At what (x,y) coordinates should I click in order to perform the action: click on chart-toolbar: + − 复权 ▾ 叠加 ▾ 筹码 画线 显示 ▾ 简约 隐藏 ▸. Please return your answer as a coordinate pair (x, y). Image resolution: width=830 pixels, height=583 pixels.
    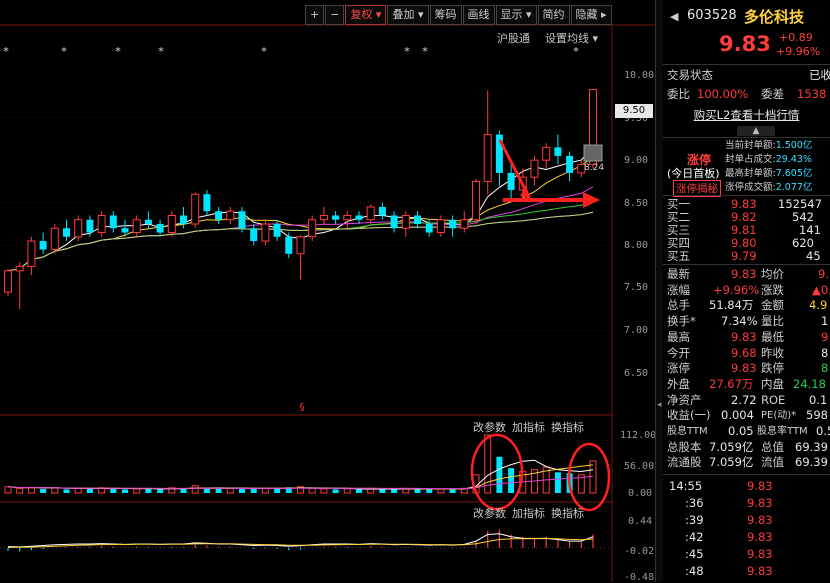
    Looking at the image, I should click on (459, 15).